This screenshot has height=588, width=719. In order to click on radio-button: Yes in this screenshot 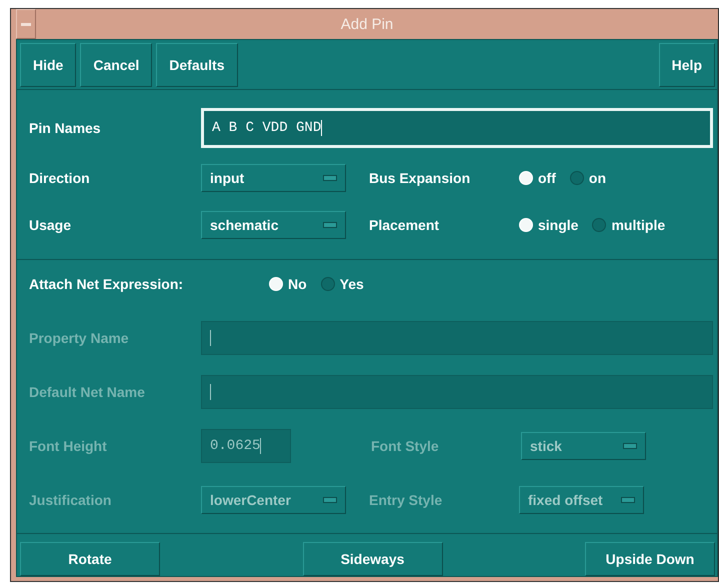, I will do `click(342, 284)`.